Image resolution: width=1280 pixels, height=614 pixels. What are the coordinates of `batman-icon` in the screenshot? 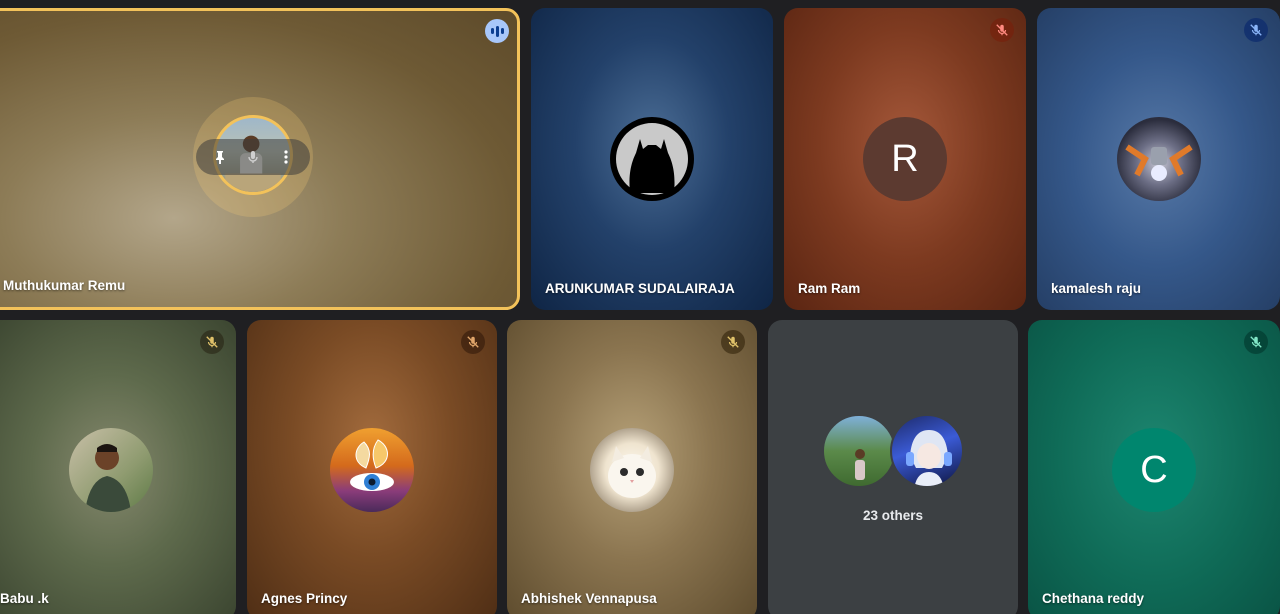 It's located at (652, 159).